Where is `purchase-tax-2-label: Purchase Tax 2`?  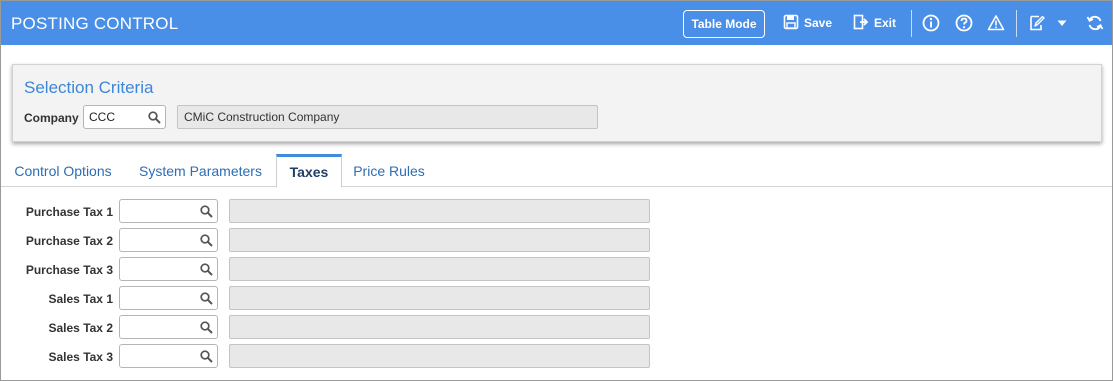
purchase-tax-2-label: Purchase Tax 2 is located at coordinates (69, 241).